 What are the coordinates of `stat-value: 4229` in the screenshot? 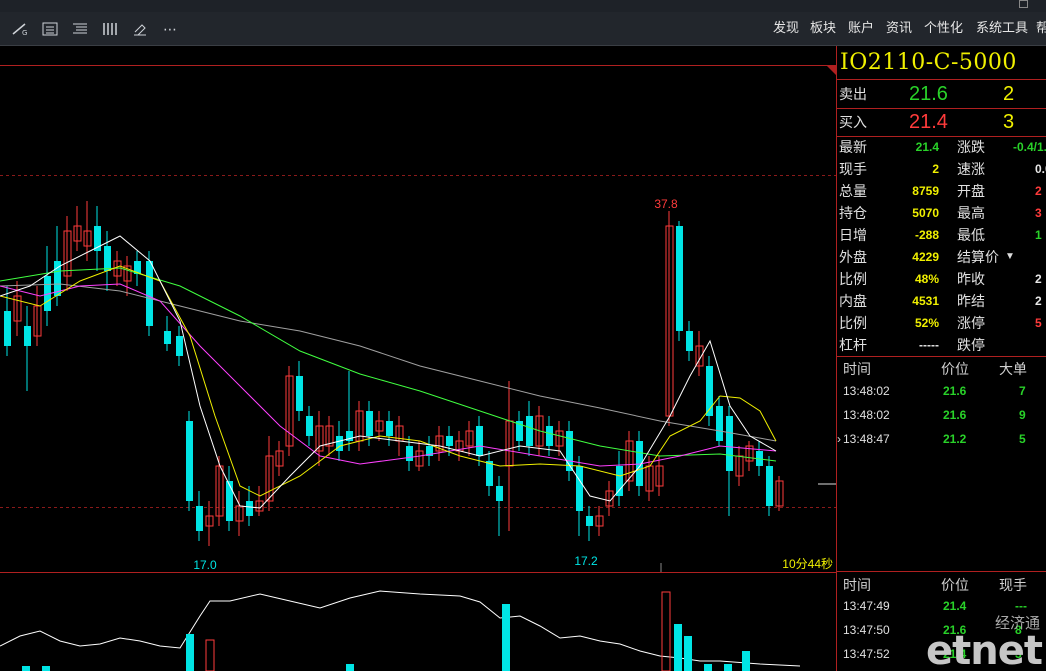 It's located at (925, 257).